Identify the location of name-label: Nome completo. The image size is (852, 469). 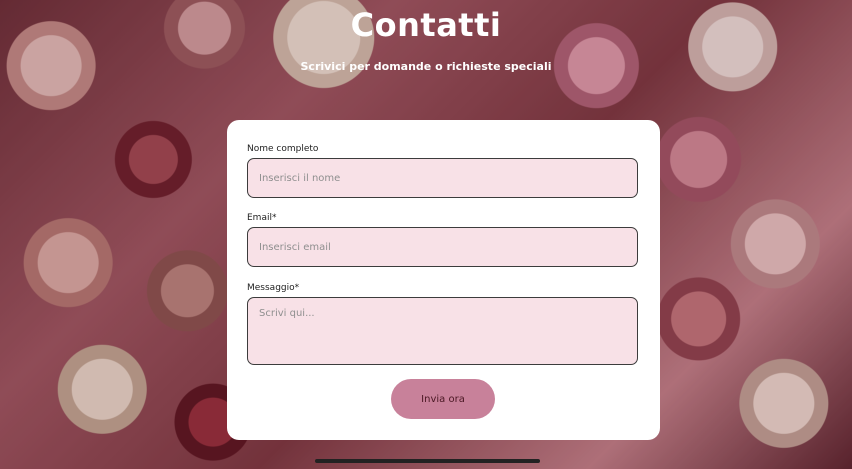
(283, 149).